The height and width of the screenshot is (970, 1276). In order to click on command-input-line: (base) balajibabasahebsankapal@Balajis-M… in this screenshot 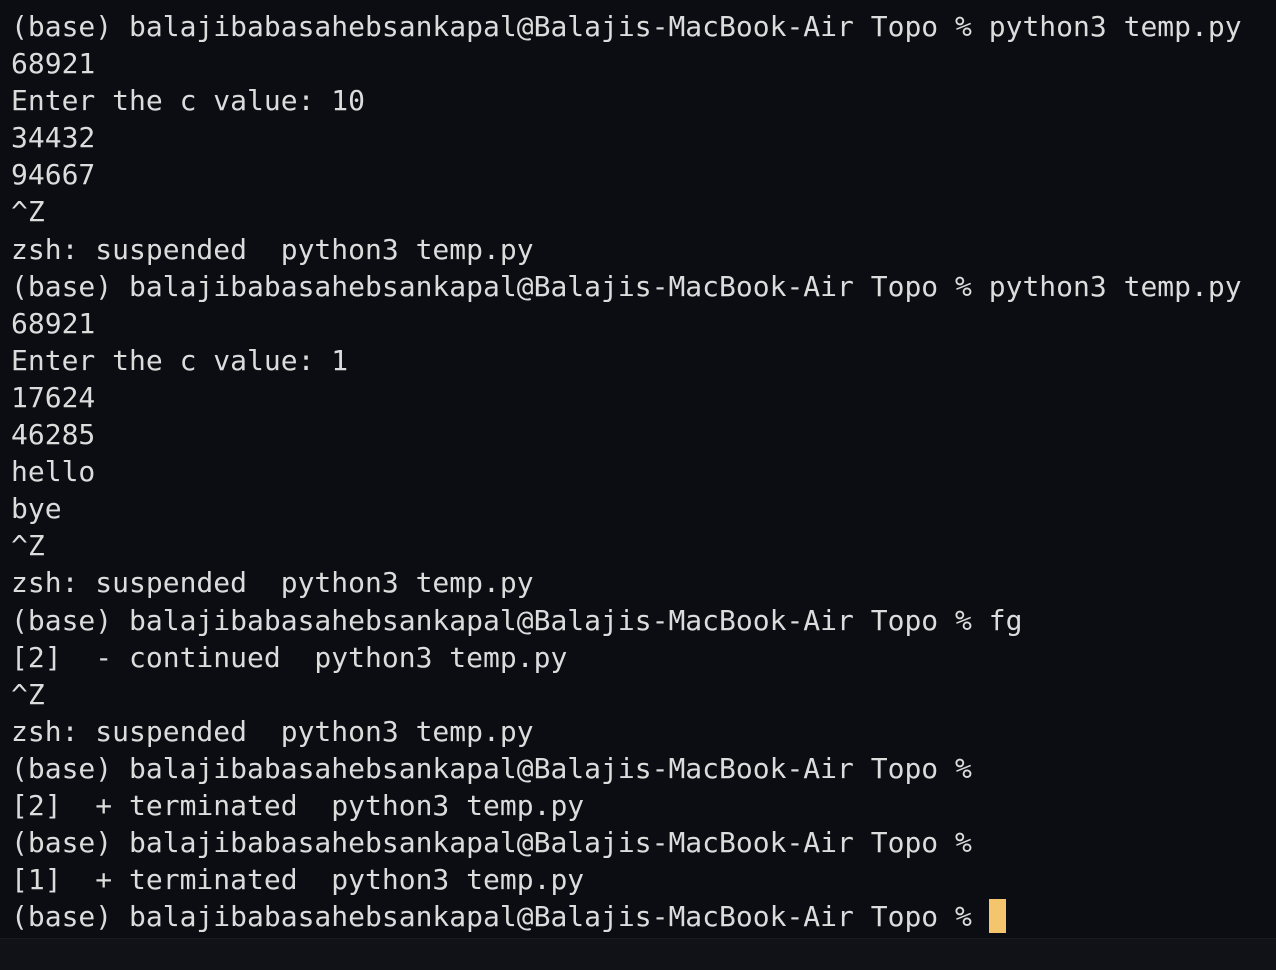, I will do `click(643, 916)`.